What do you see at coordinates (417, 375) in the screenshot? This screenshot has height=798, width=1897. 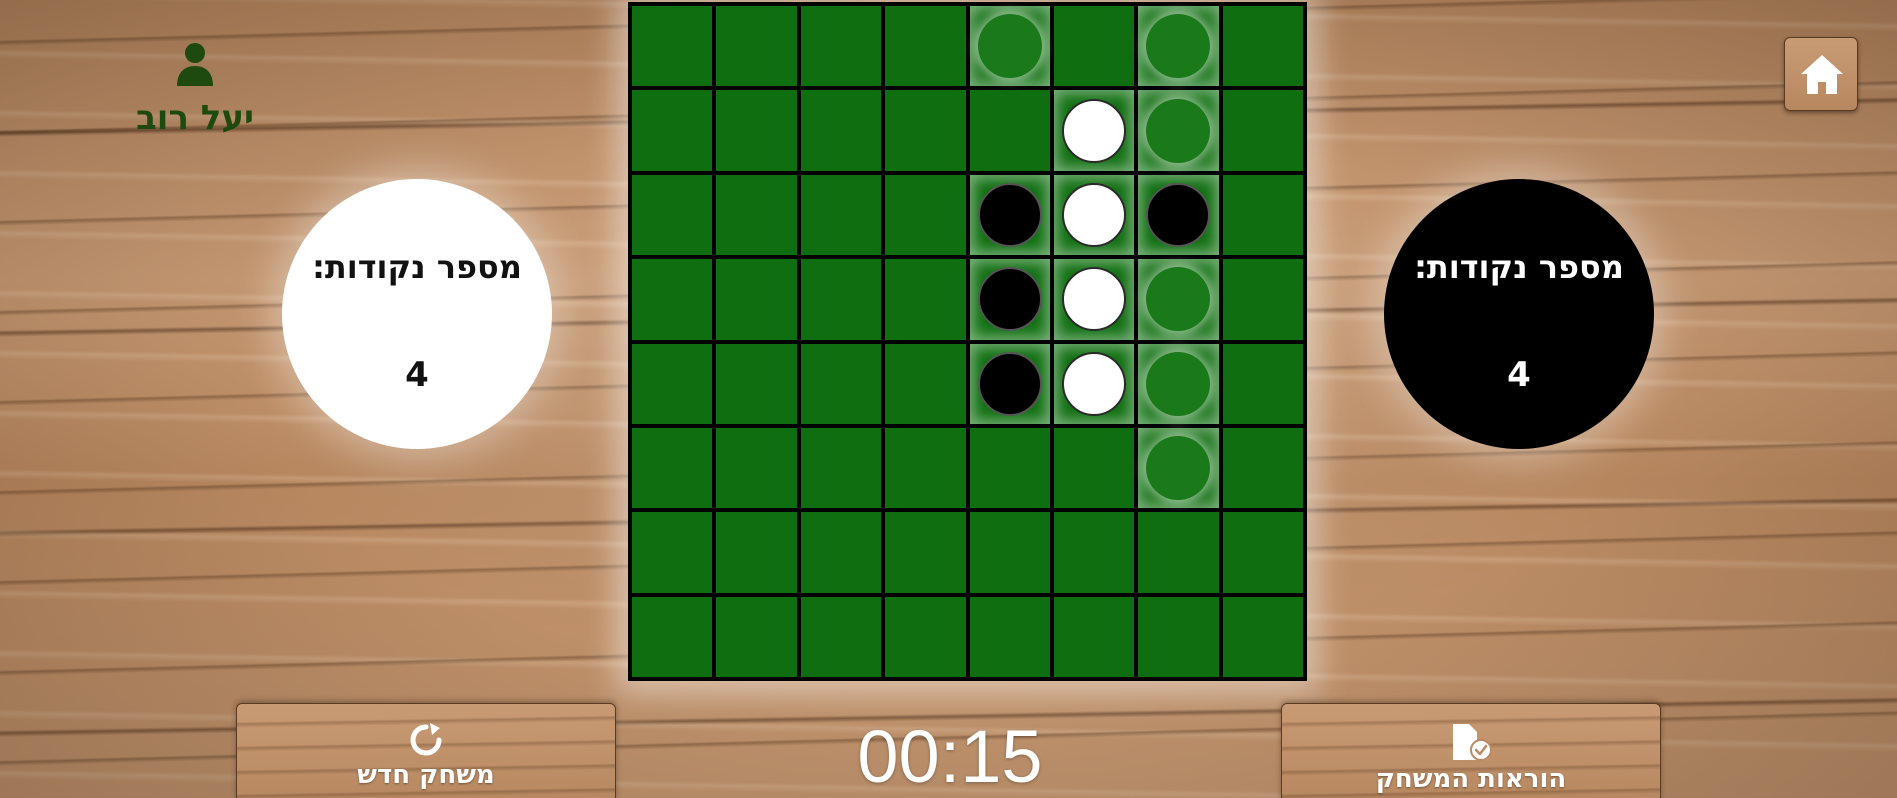 I see `white-score-value: 4` at bounding box center [417, 375].